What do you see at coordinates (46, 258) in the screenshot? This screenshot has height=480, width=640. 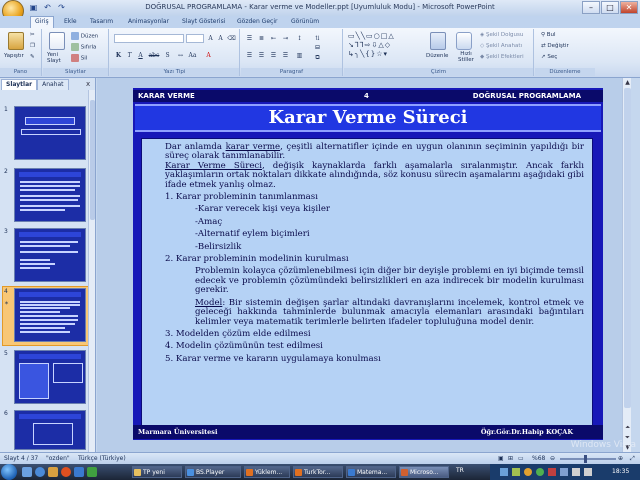 I see `slide-thumbnail-3: 3` at bounding box center [46, 258].